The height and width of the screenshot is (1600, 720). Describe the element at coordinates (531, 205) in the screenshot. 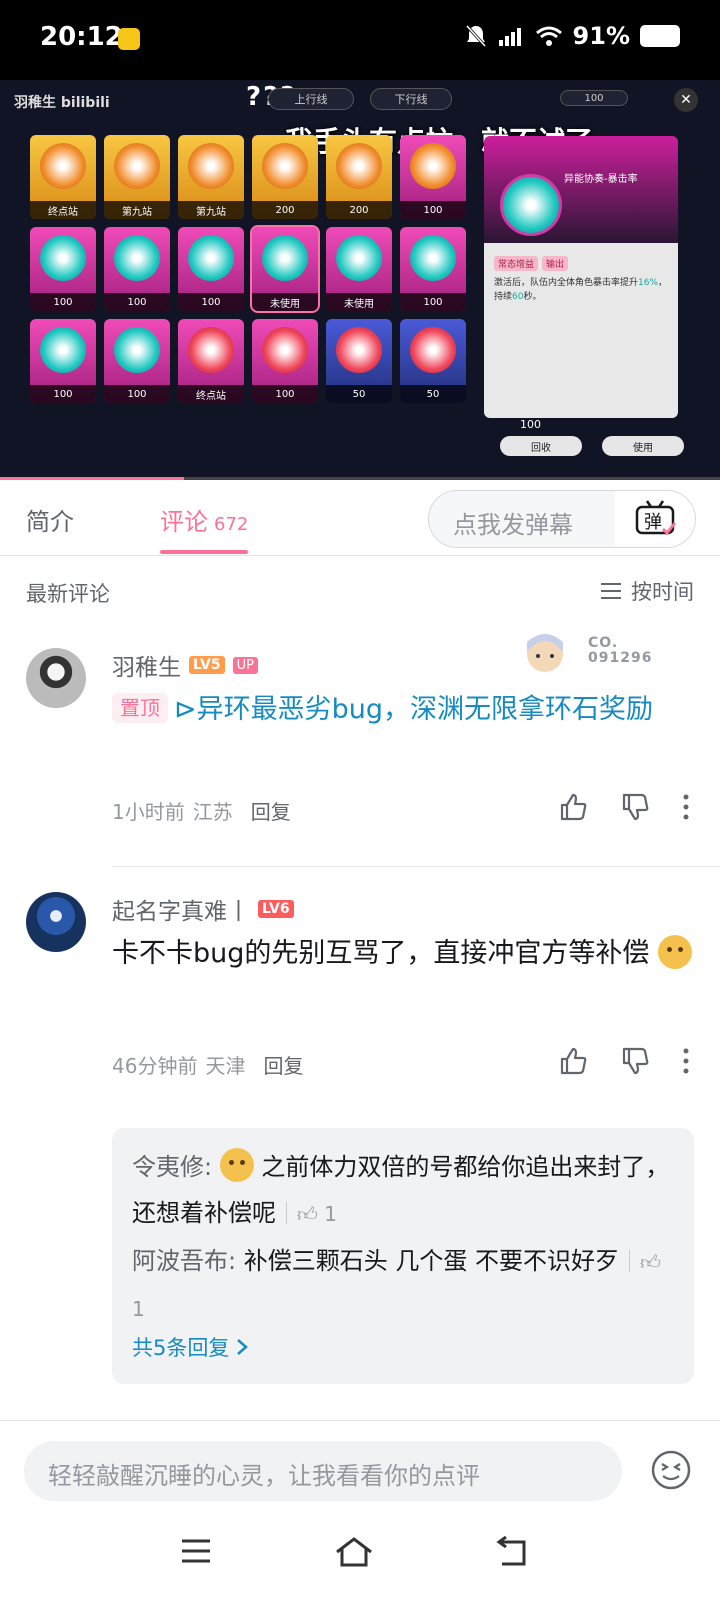

I see `item-detail-orb` at that location.